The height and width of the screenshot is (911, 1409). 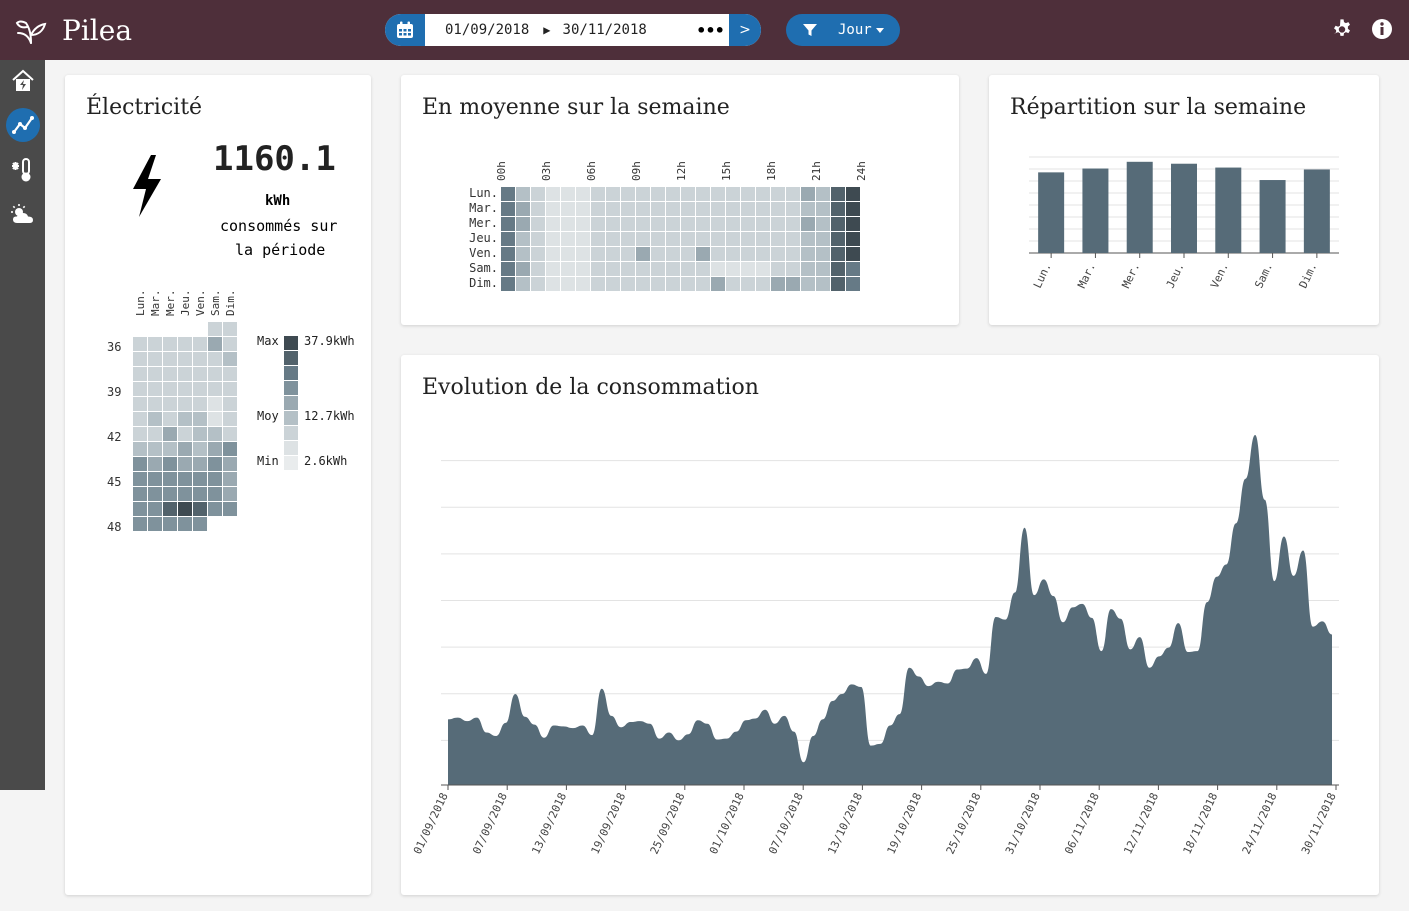 What do you see at coordinates (268, 341) in the screenshot?
I see `legend-max-label: Max` at bounding box center [268, 341].